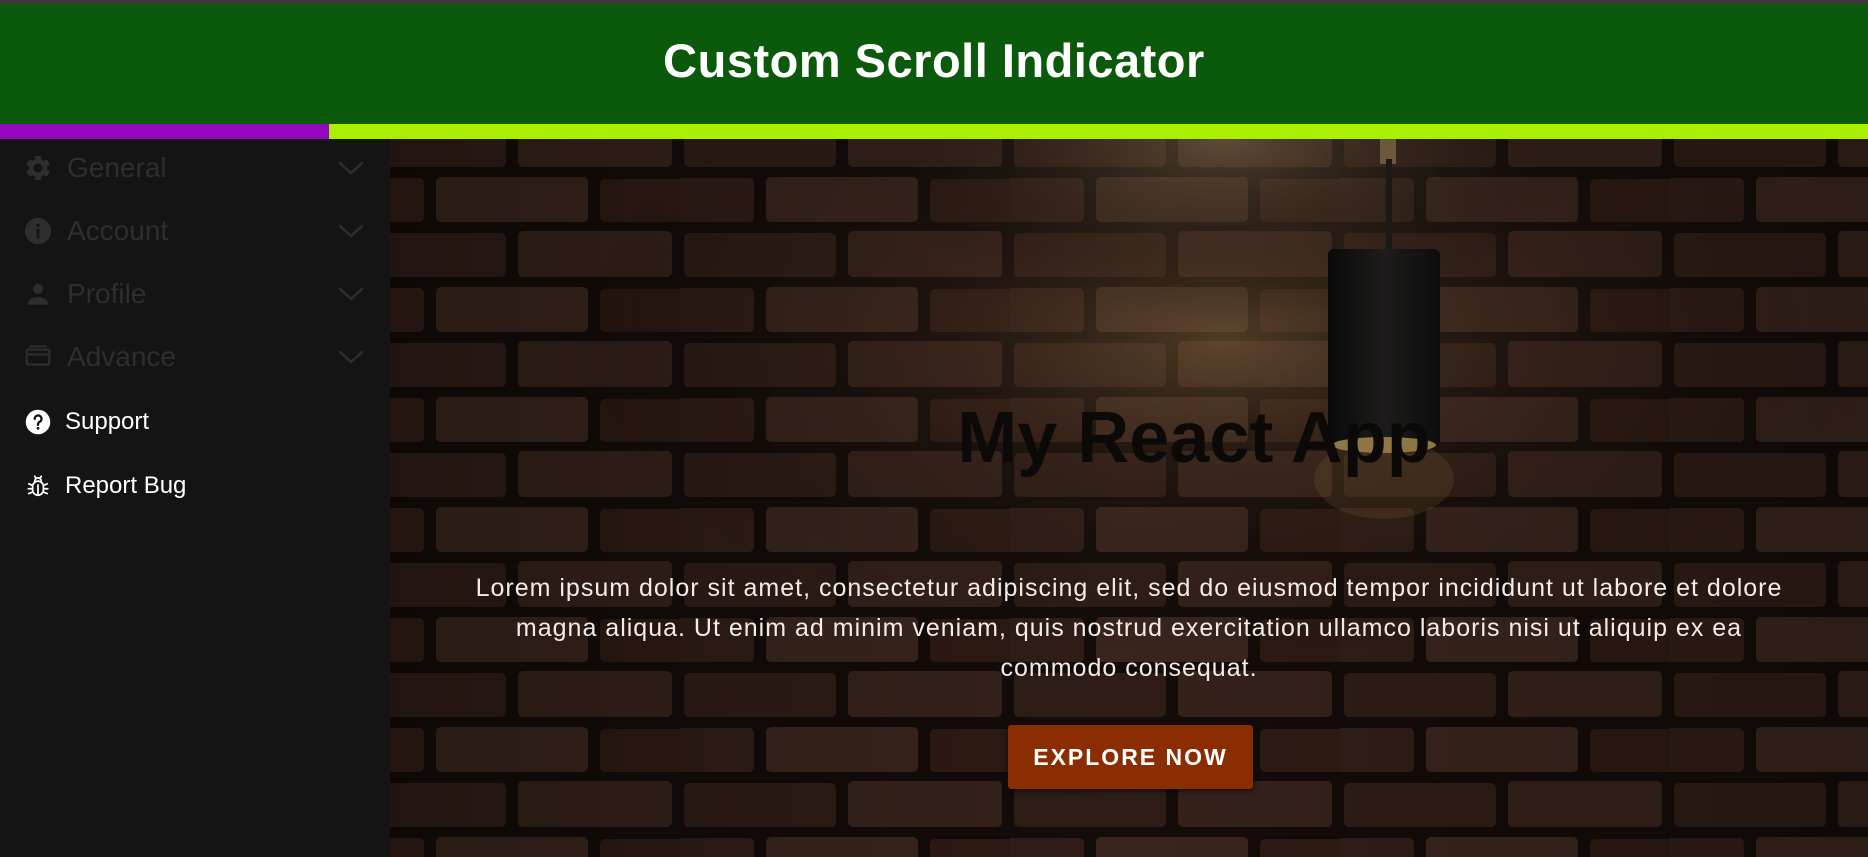 The image size is (1868, 857). What do you see at coordinates (195, 168) in the screenshot?
I see `sidebar-item-general: General` at bounding box center [195, 168].